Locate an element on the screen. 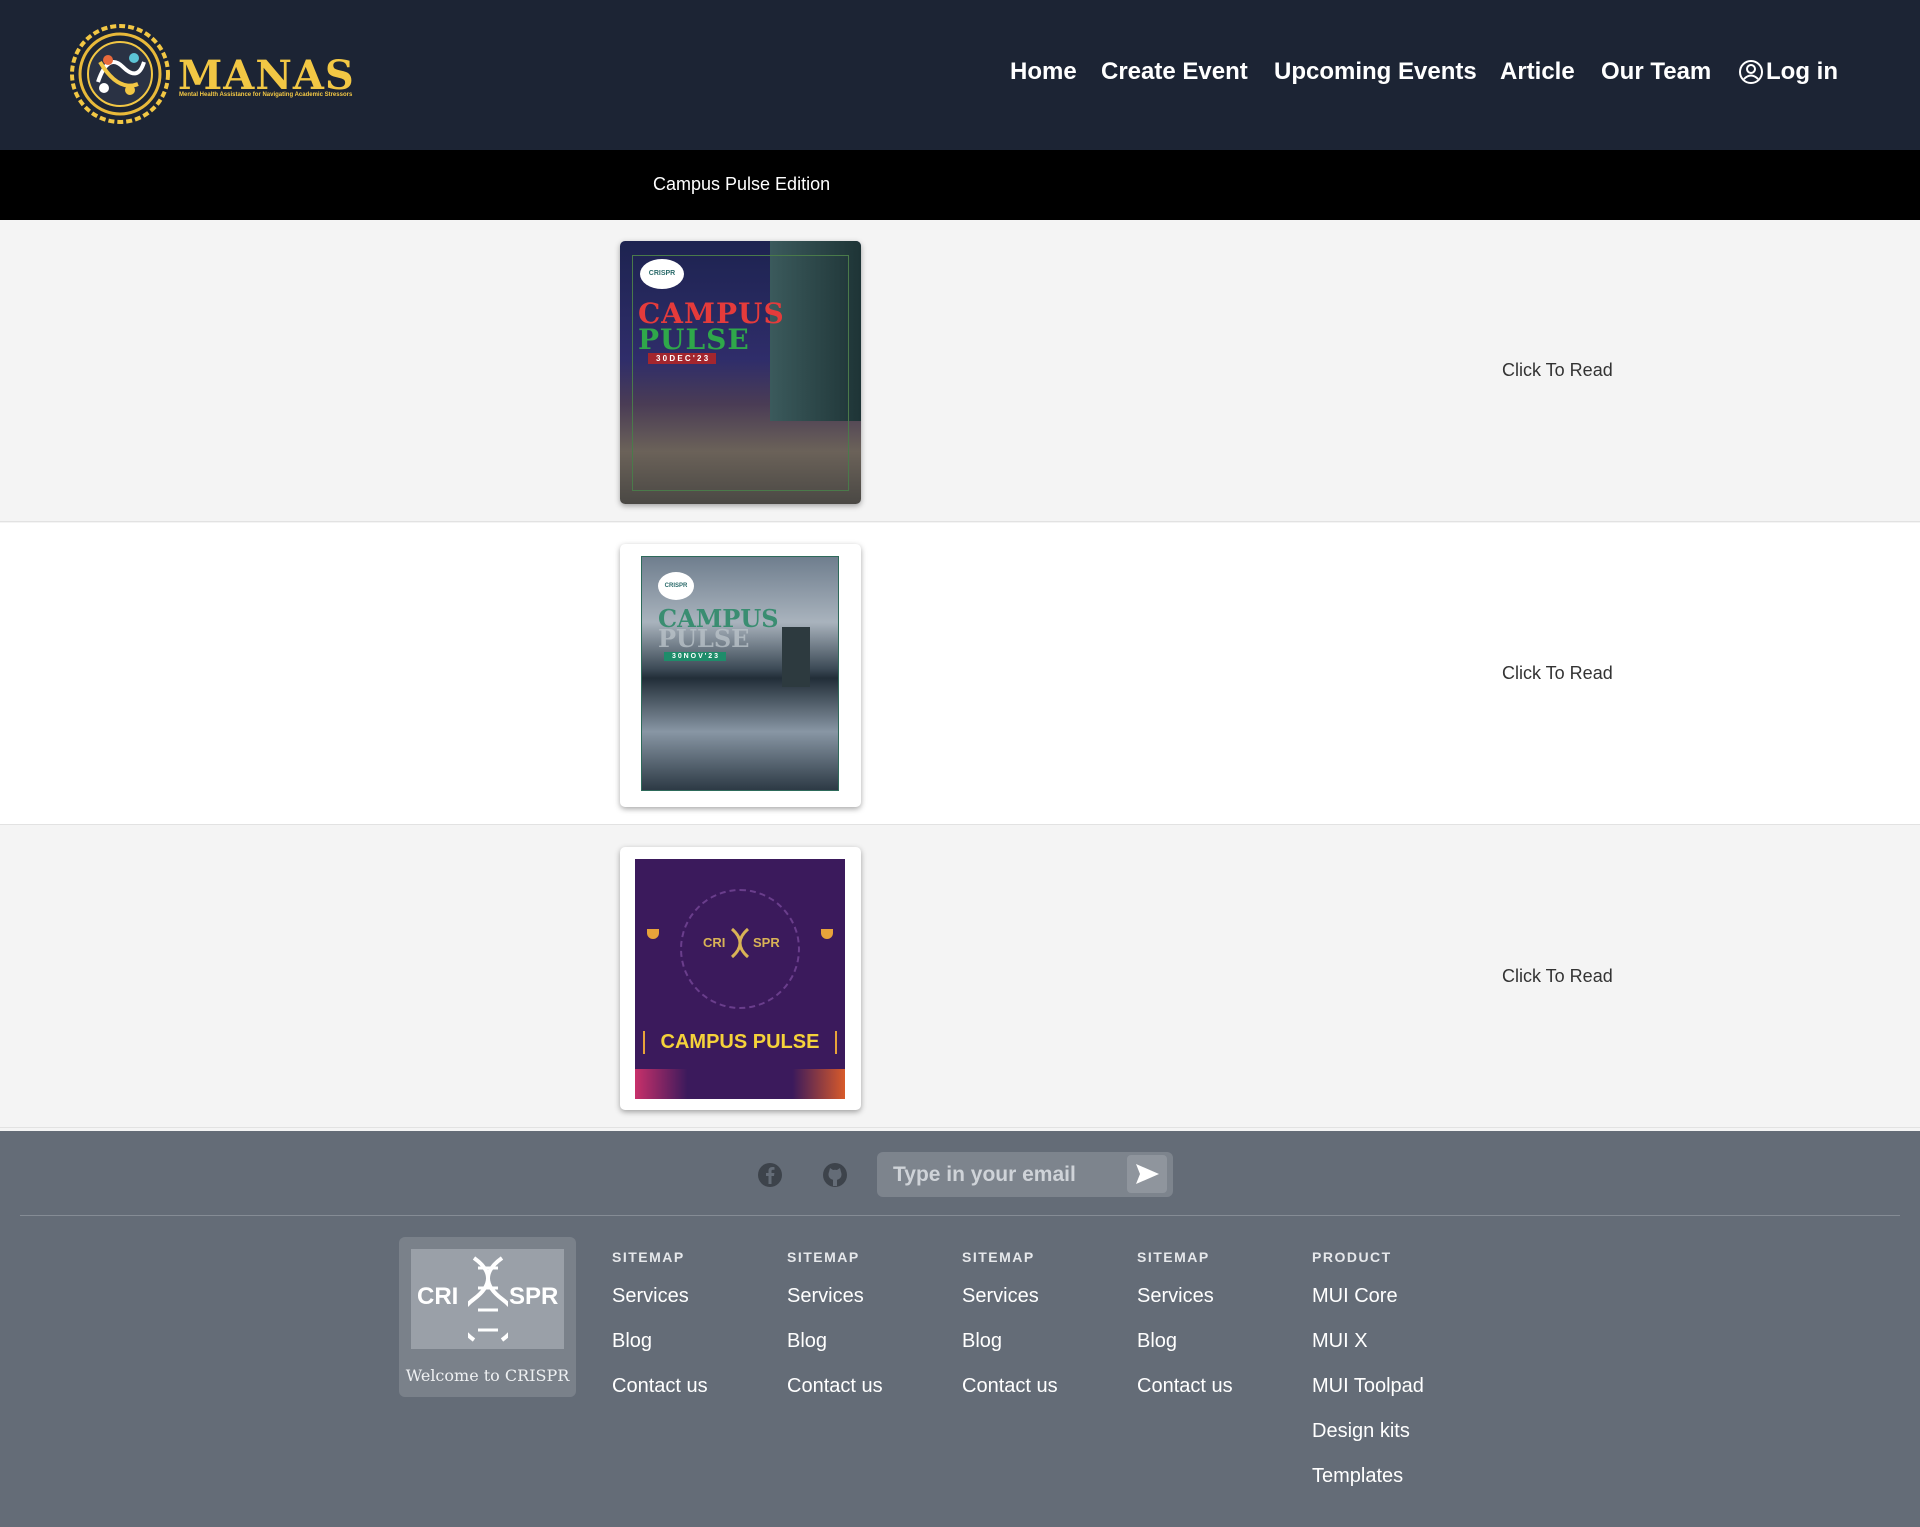 Image resolution: width=1920 pixels, height=1527 pixels. nav-our-team: Our Team is located at coordinates (1656, 72).